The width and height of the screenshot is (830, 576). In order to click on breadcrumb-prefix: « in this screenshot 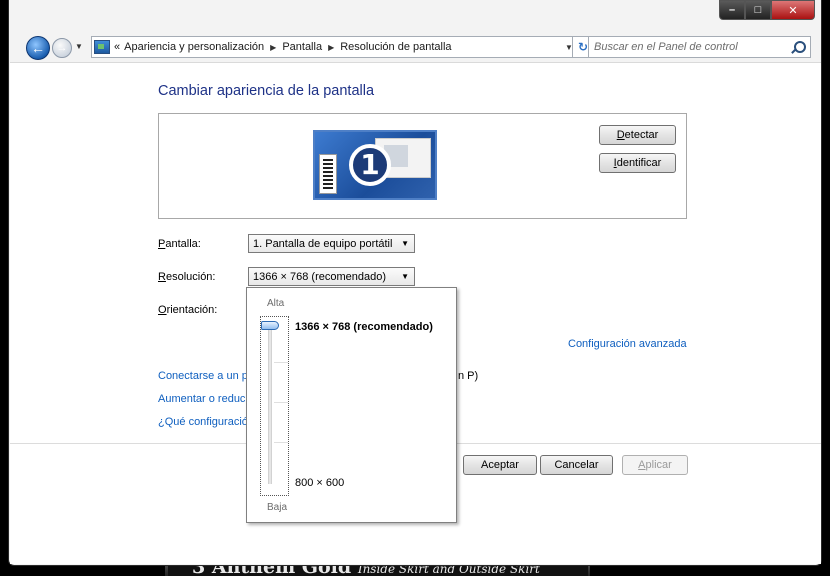, I will do `click(117, 47)`.